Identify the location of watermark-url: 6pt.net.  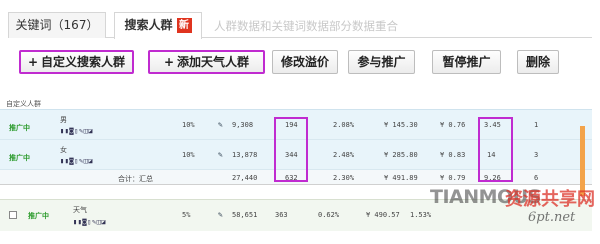
(552, 217).